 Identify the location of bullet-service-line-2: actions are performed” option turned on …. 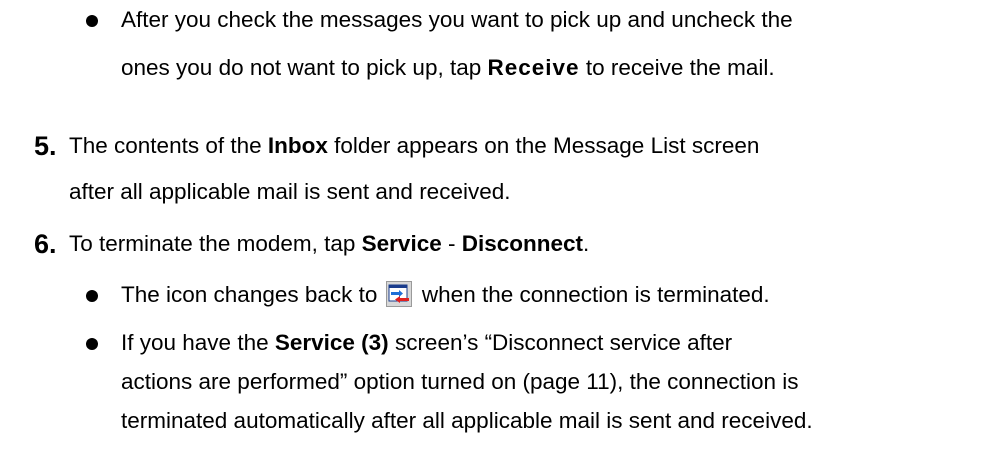
(460, 381).